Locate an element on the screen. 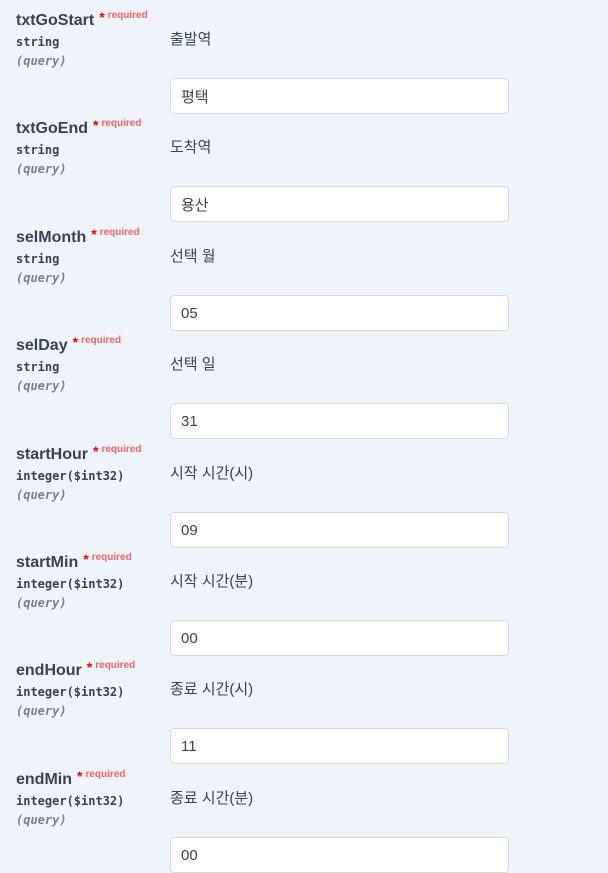 This screenshot has height=873, width=608. param-name-text: txtGoEnd is located at coordinates (52, 128).